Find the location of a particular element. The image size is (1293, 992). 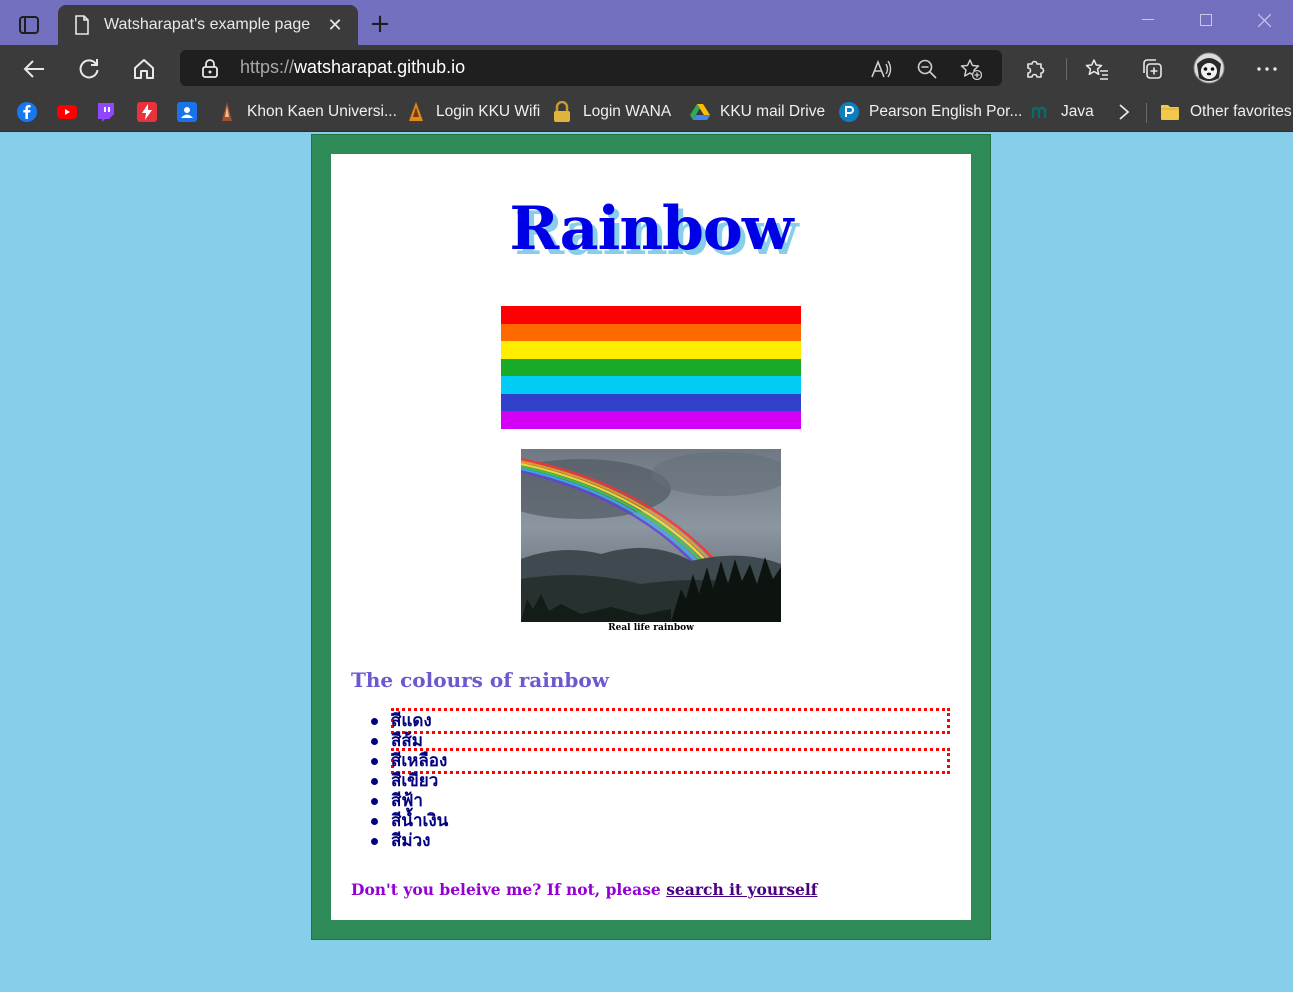

photo-figure: Real life rainbow is located at coordinates (651, 541).